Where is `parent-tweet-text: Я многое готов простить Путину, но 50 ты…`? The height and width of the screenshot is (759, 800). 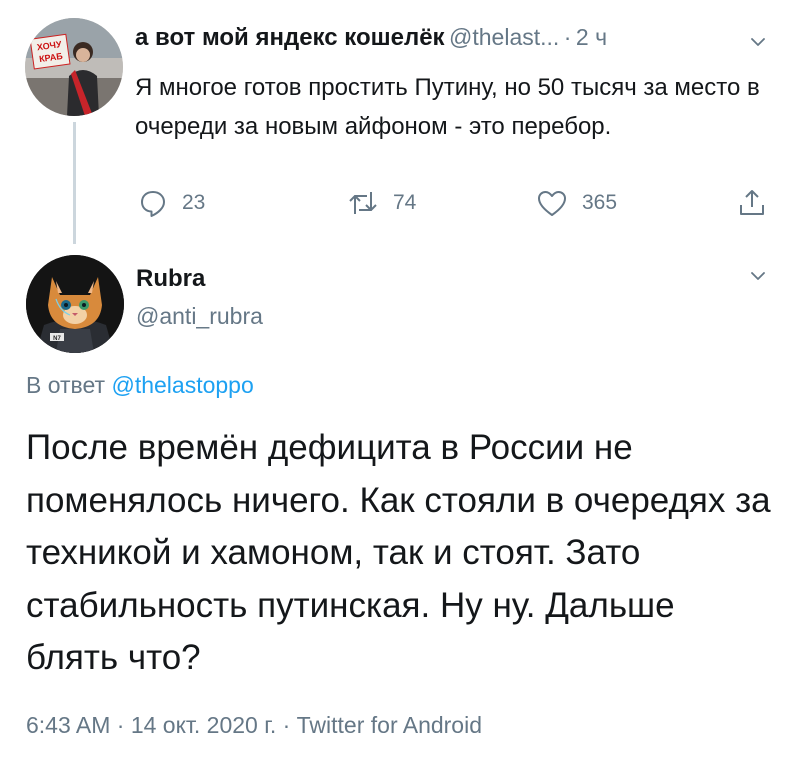
parent-tweet-text: Я многое готов простить Путину, но 50 ты… is located at coordinates (447, 107).